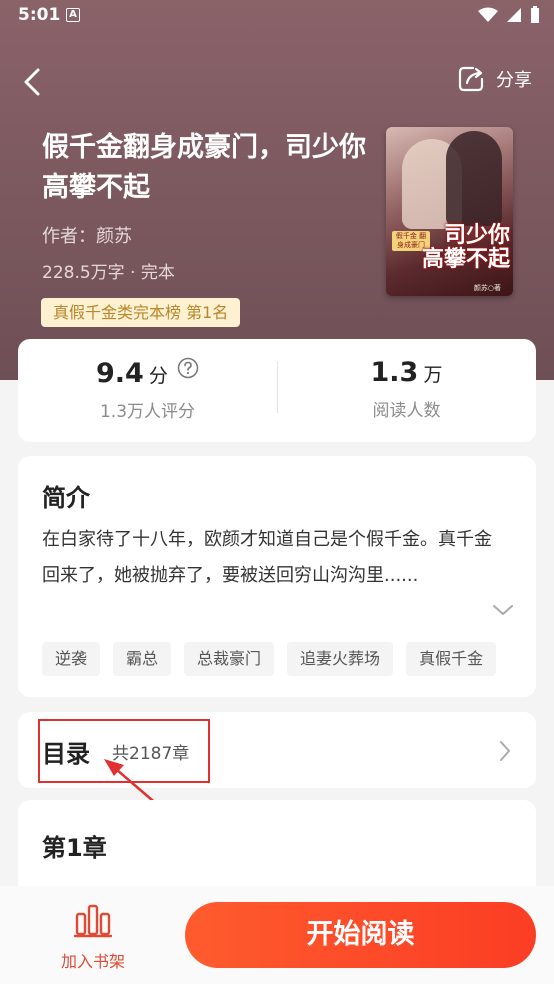 This screenshot has height=984, width=554. What do you see at coordinates (158, 376) in the screenshot?
I see `score-unit: 分` at bounding box center [158, 376].